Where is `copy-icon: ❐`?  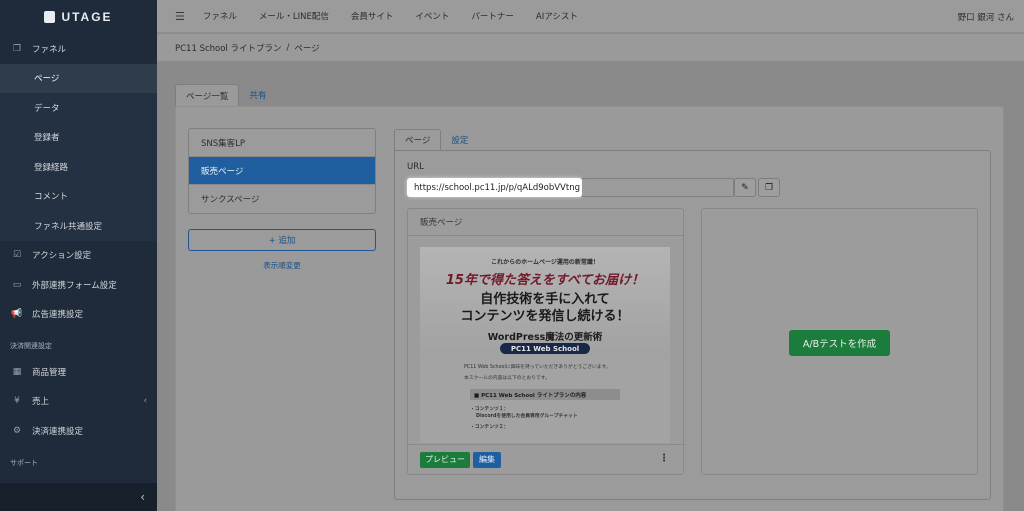
copy-icon: ❐ is located at coordinates (17, 48).